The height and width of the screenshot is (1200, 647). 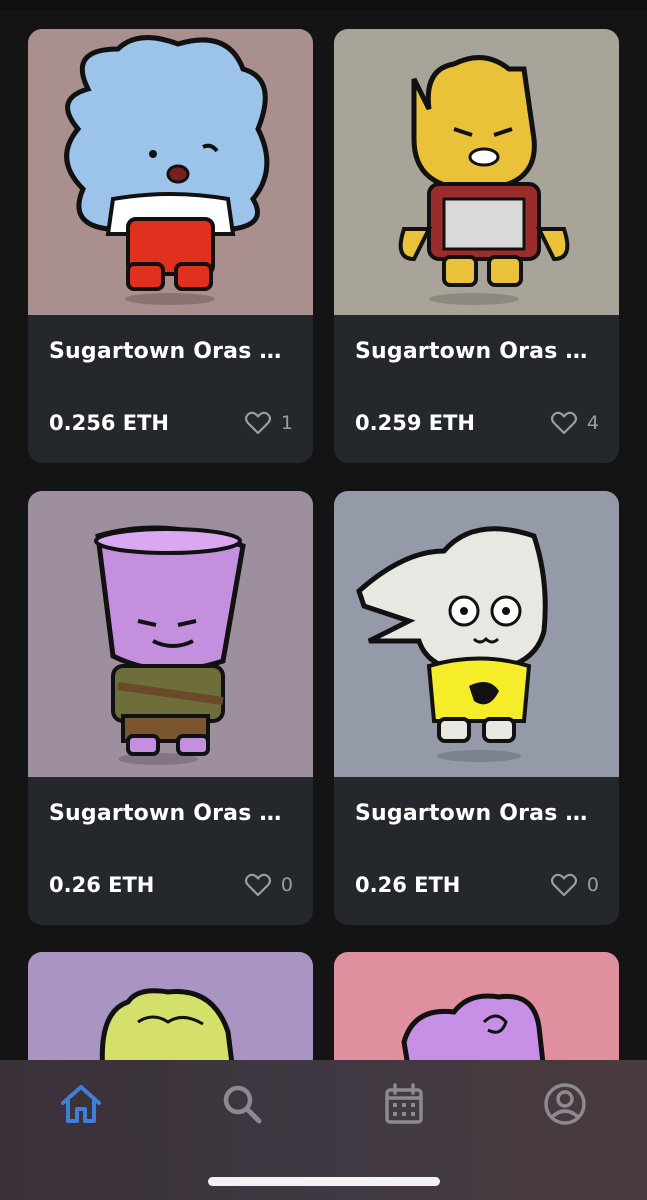 What do you see at coordinates (592, 423) in the screenshot?
I see `like-count: 4` at bounding box center [592, 423].